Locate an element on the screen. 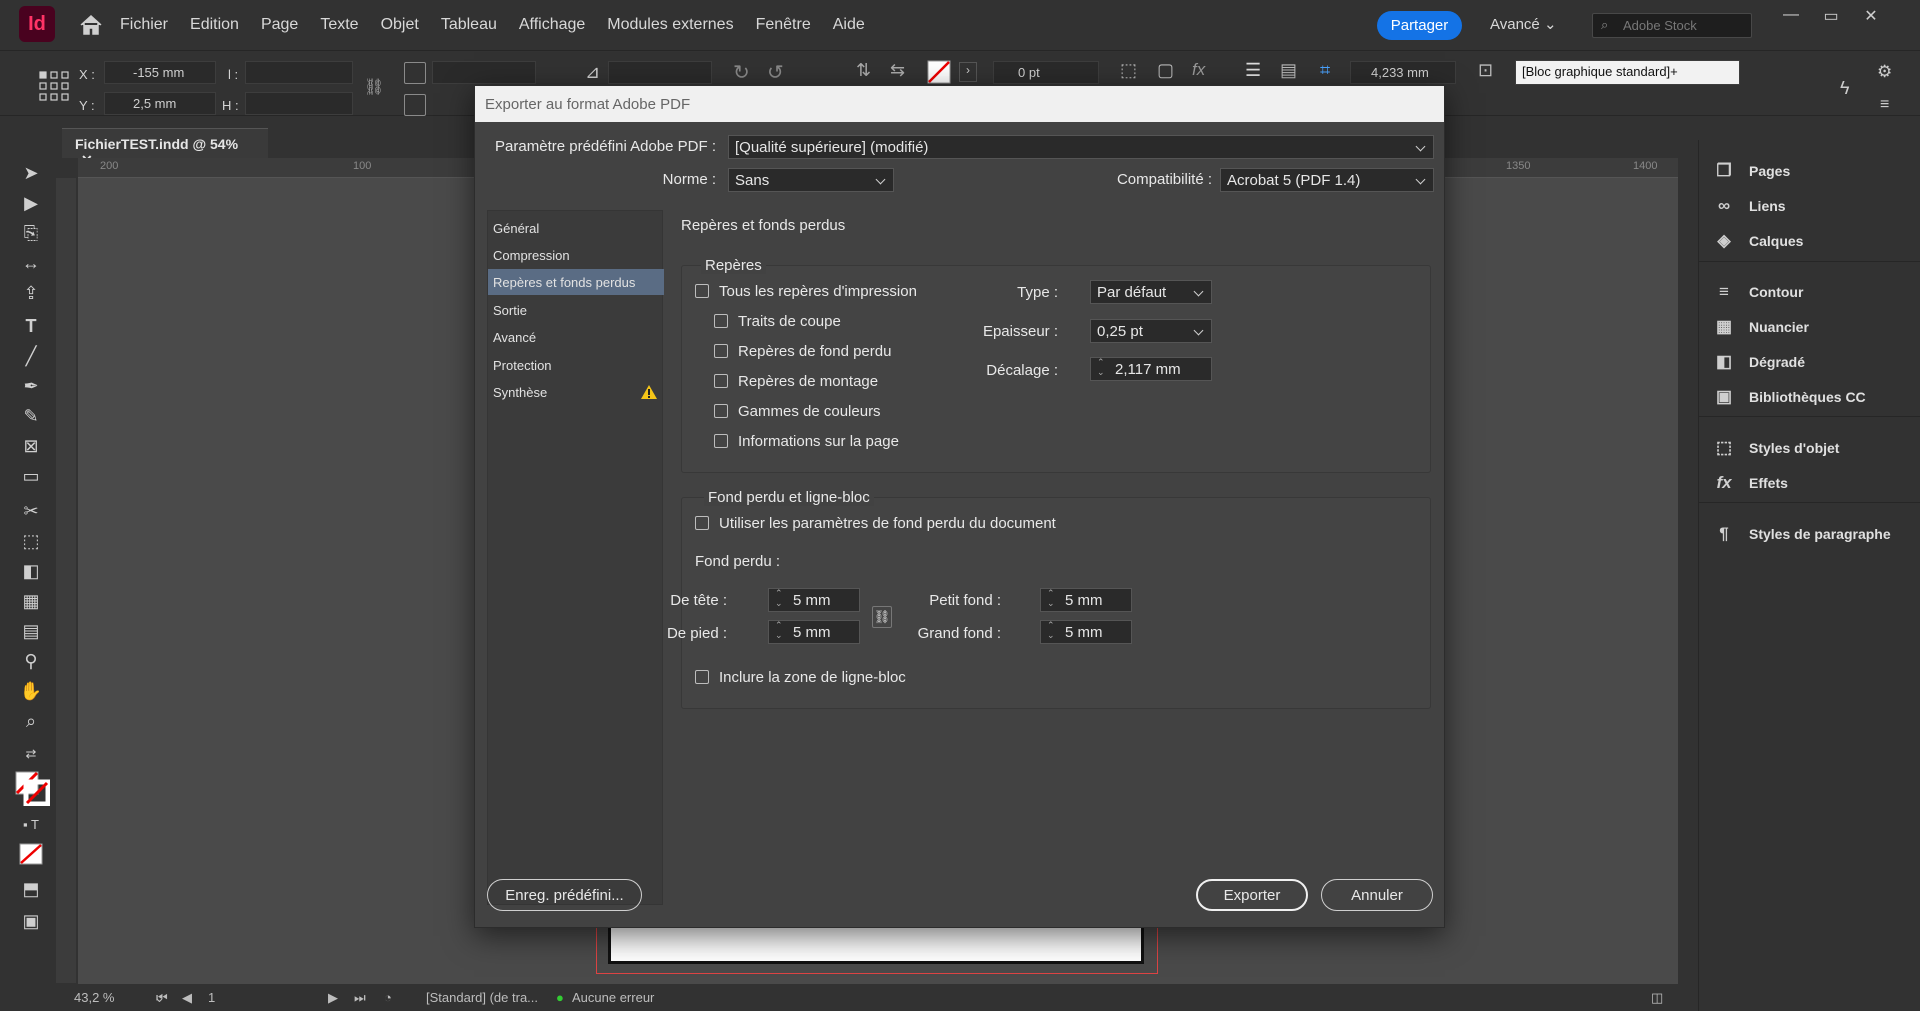 The image size is (1920, 1011). fill-stroke-icon is located at coordinates (32, 788).